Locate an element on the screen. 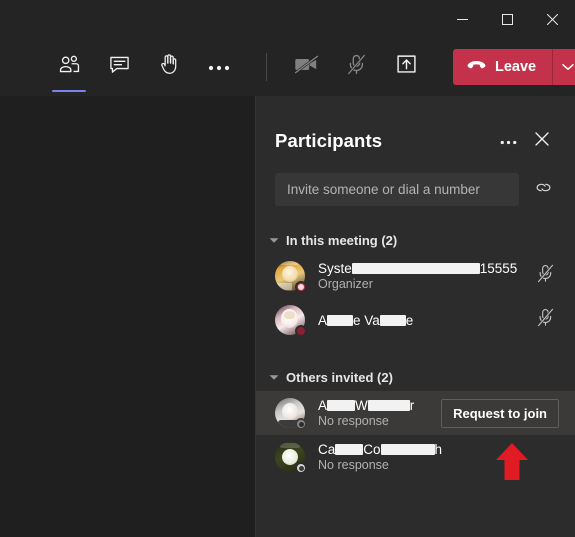  participant-info: Syste 15555 Organizer is located at coordinates (417, 276).